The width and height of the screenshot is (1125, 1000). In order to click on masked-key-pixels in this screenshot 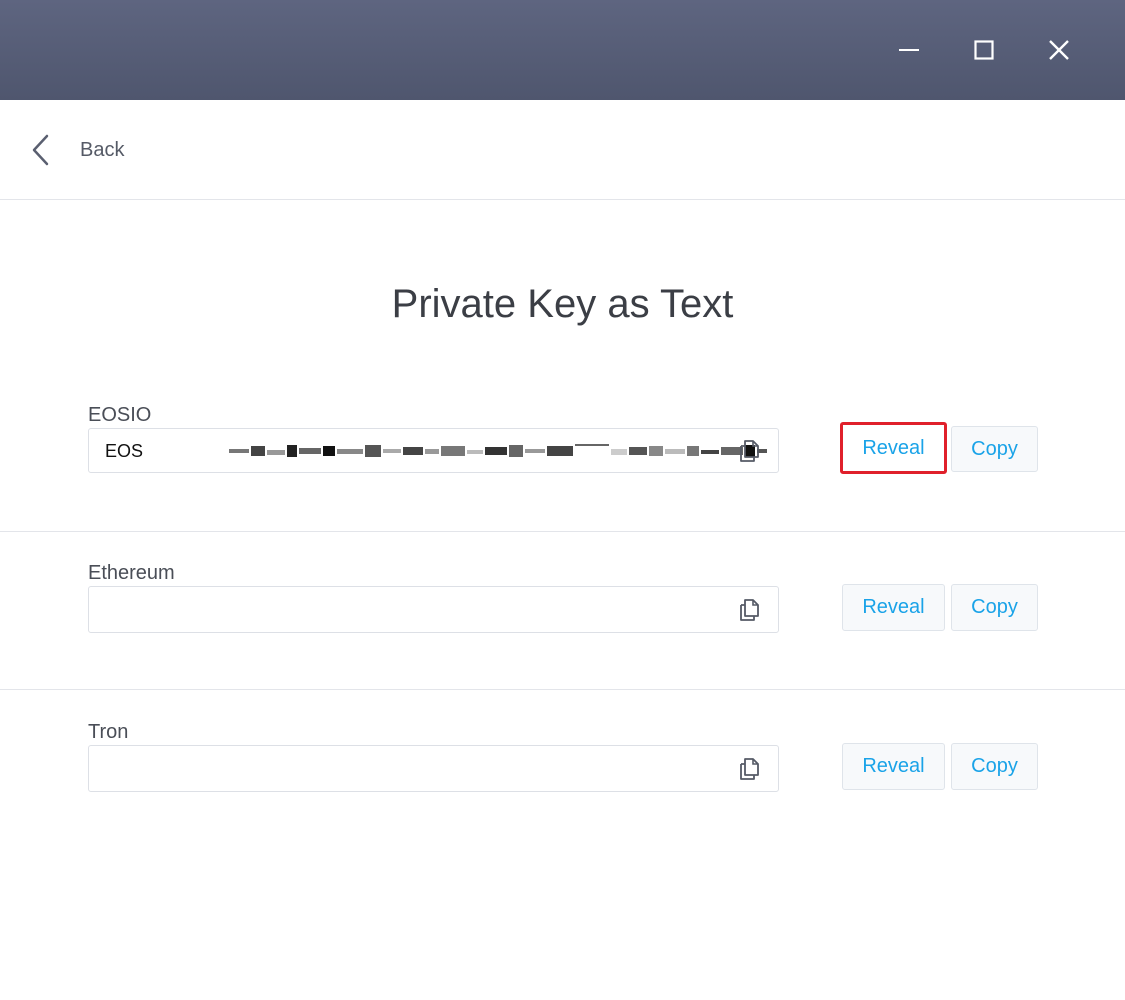, I will do `click(498, 450)`.